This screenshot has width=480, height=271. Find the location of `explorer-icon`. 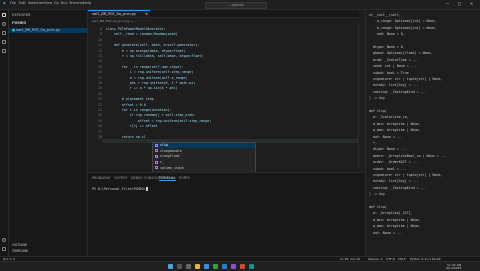

explorer-icon is located at coordinates (4, 15).